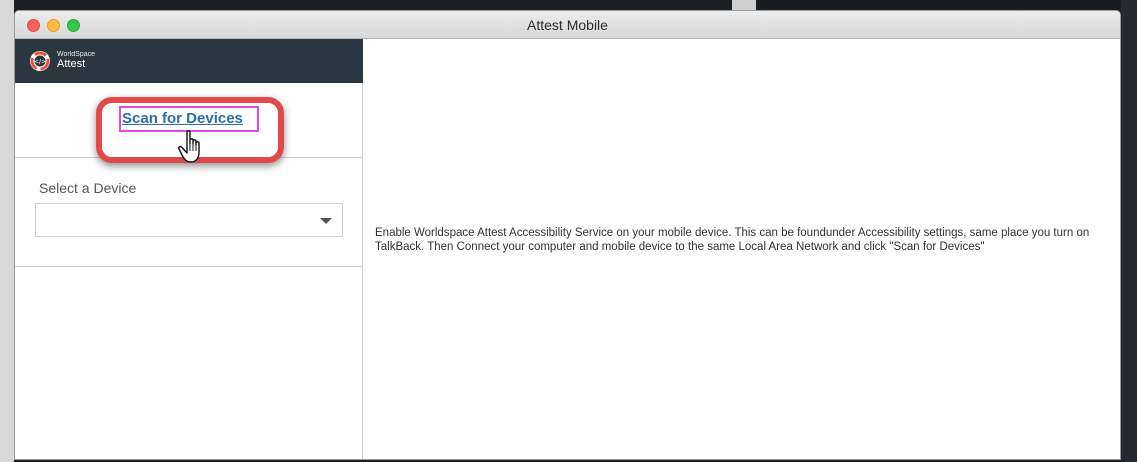  I want to click on brand-line-2: Attest, so click(71, 64).